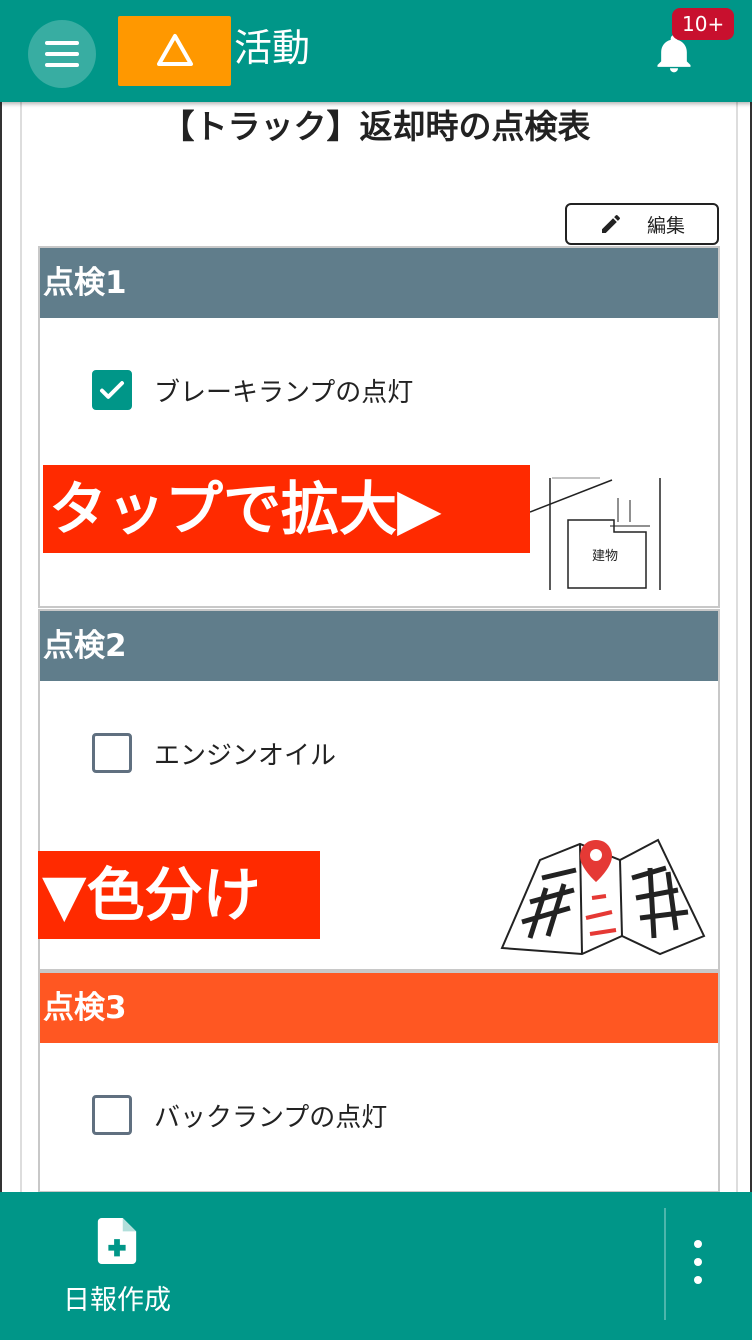  What do you see at coordinates (117, 1267) in the screenshot?
I see `create-report-button: 日報作成` at bounding box center [117, 1267].